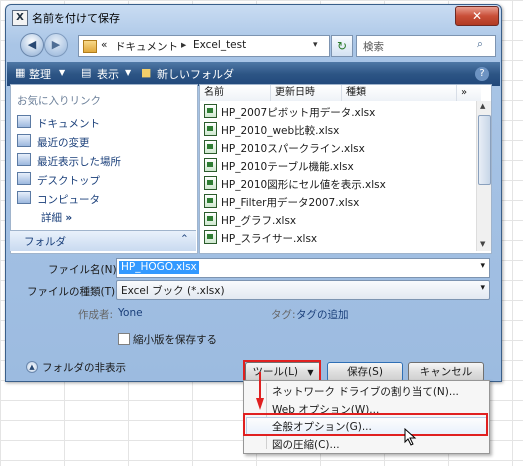 This screenshot has height=466, width=523. I want to click on search-box: 検索 ⌕, so click(426, 46).